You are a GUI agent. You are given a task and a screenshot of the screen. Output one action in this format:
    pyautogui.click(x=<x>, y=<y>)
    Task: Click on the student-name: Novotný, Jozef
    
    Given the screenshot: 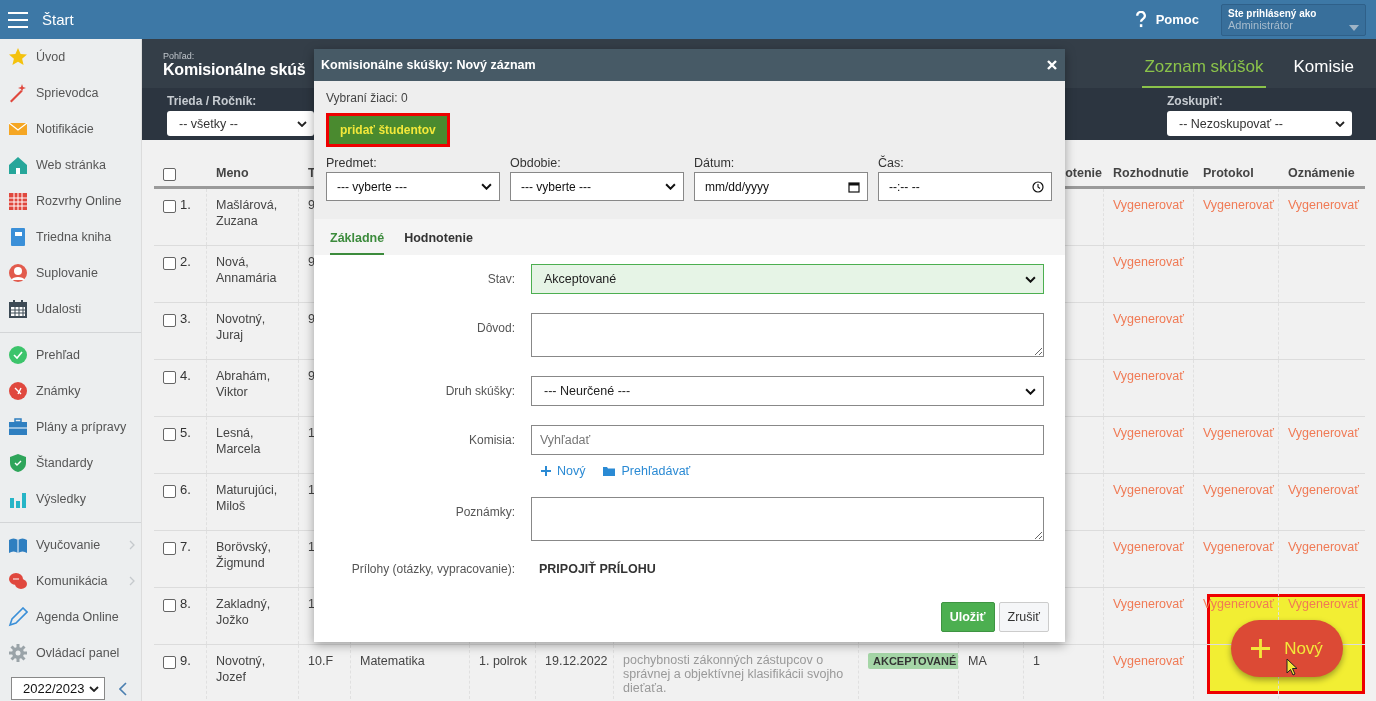 What is the action you would take?
    pyautogui.click(x=241, y=669)
    